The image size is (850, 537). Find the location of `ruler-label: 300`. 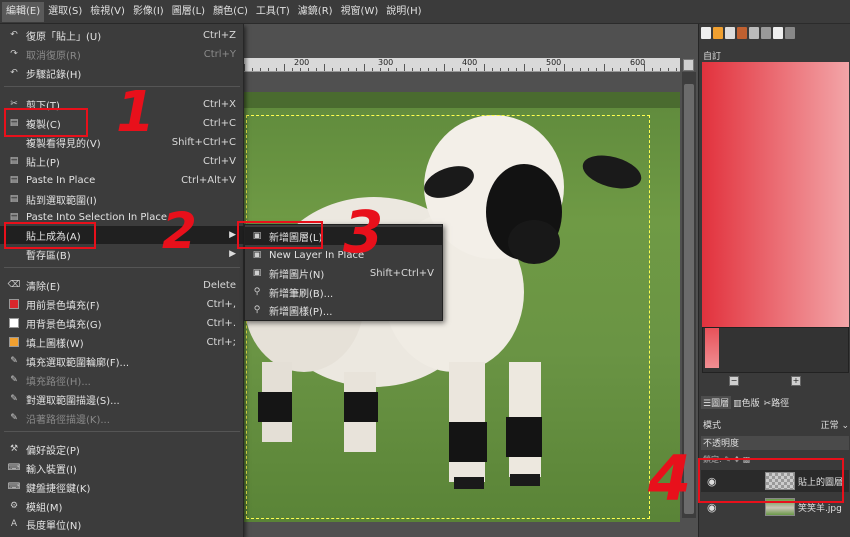

ruler-label: 300 is located at coordinates (386, 62).